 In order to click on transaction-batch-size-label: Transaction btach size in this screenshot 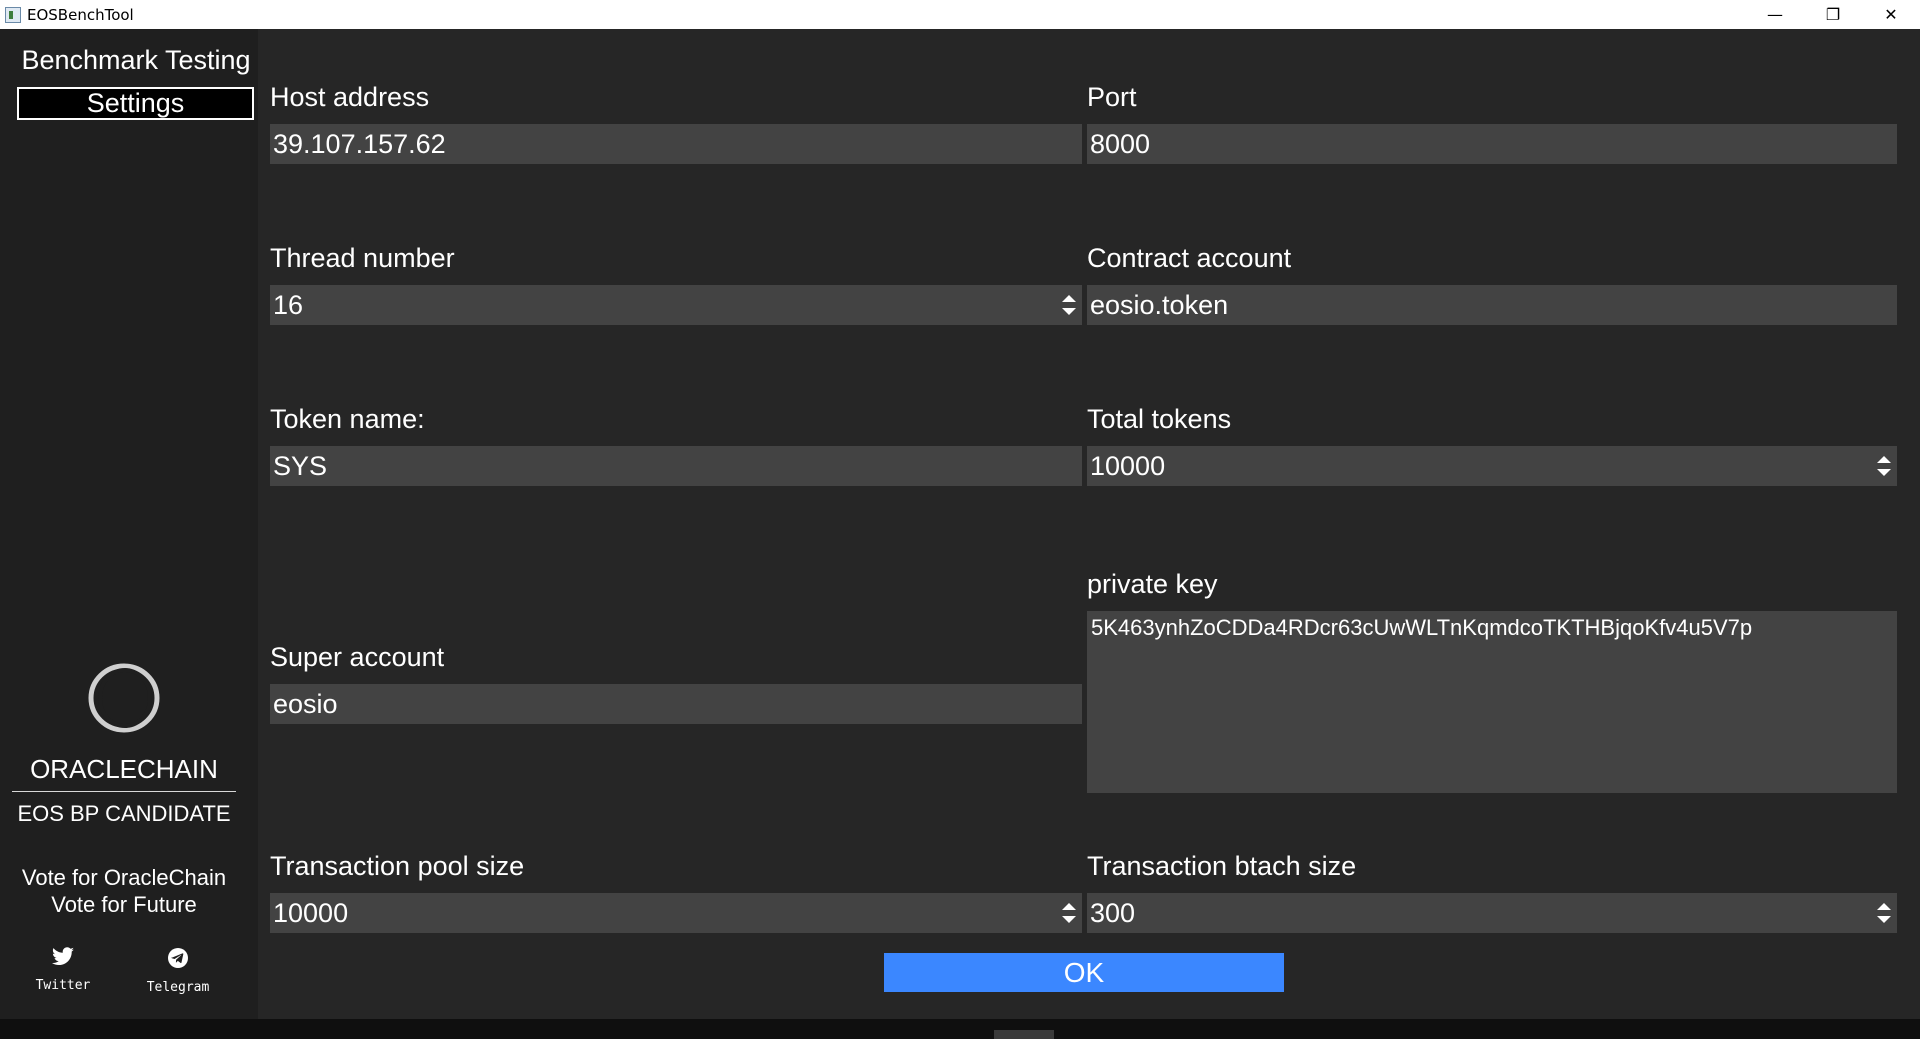, I will do `click(1222, 866)`.